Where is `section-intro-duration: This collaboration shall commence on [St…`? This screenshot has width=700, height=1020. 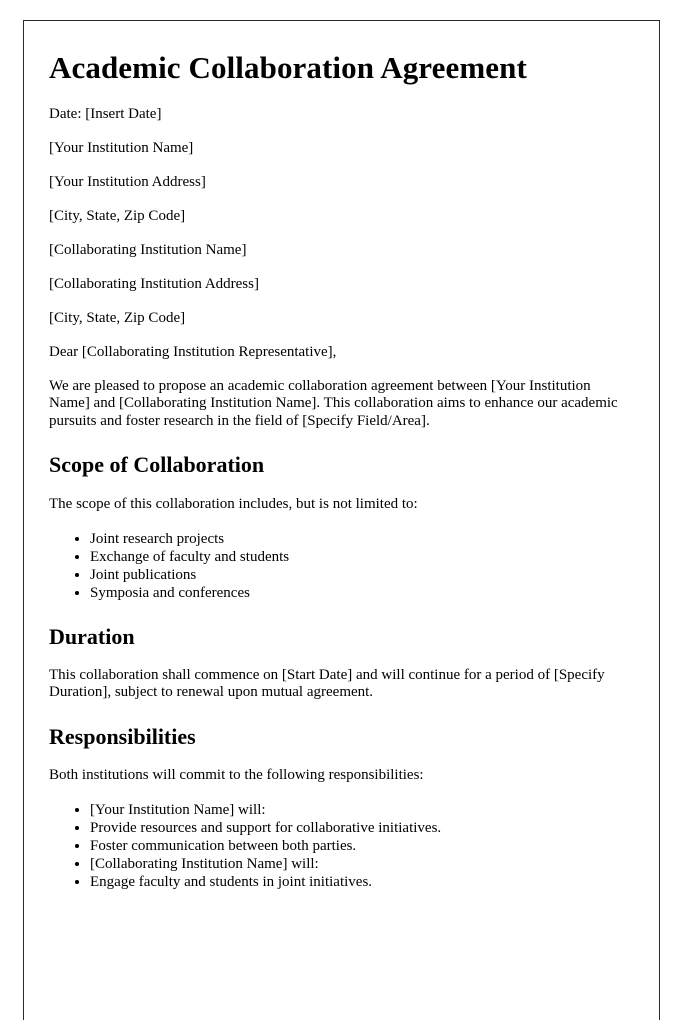
section-intro-duration: This collaboration shall commence on [St… is located at coordinates (327, 683).